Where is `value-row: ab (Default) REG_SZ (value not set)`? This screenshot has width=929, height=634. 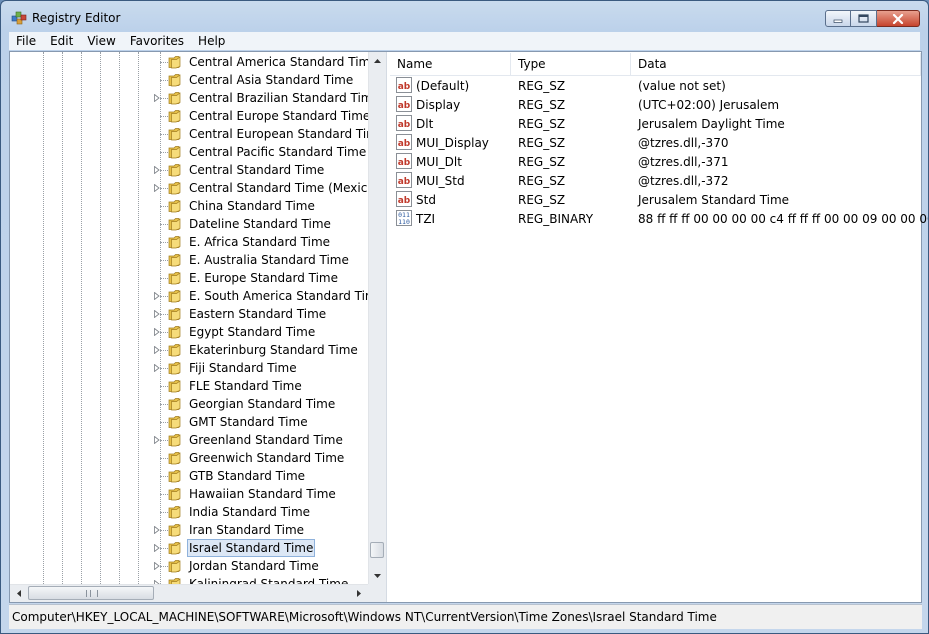
value-row: ab (Default) REG_SZ (value not set) is located at coordinates (655, 85).